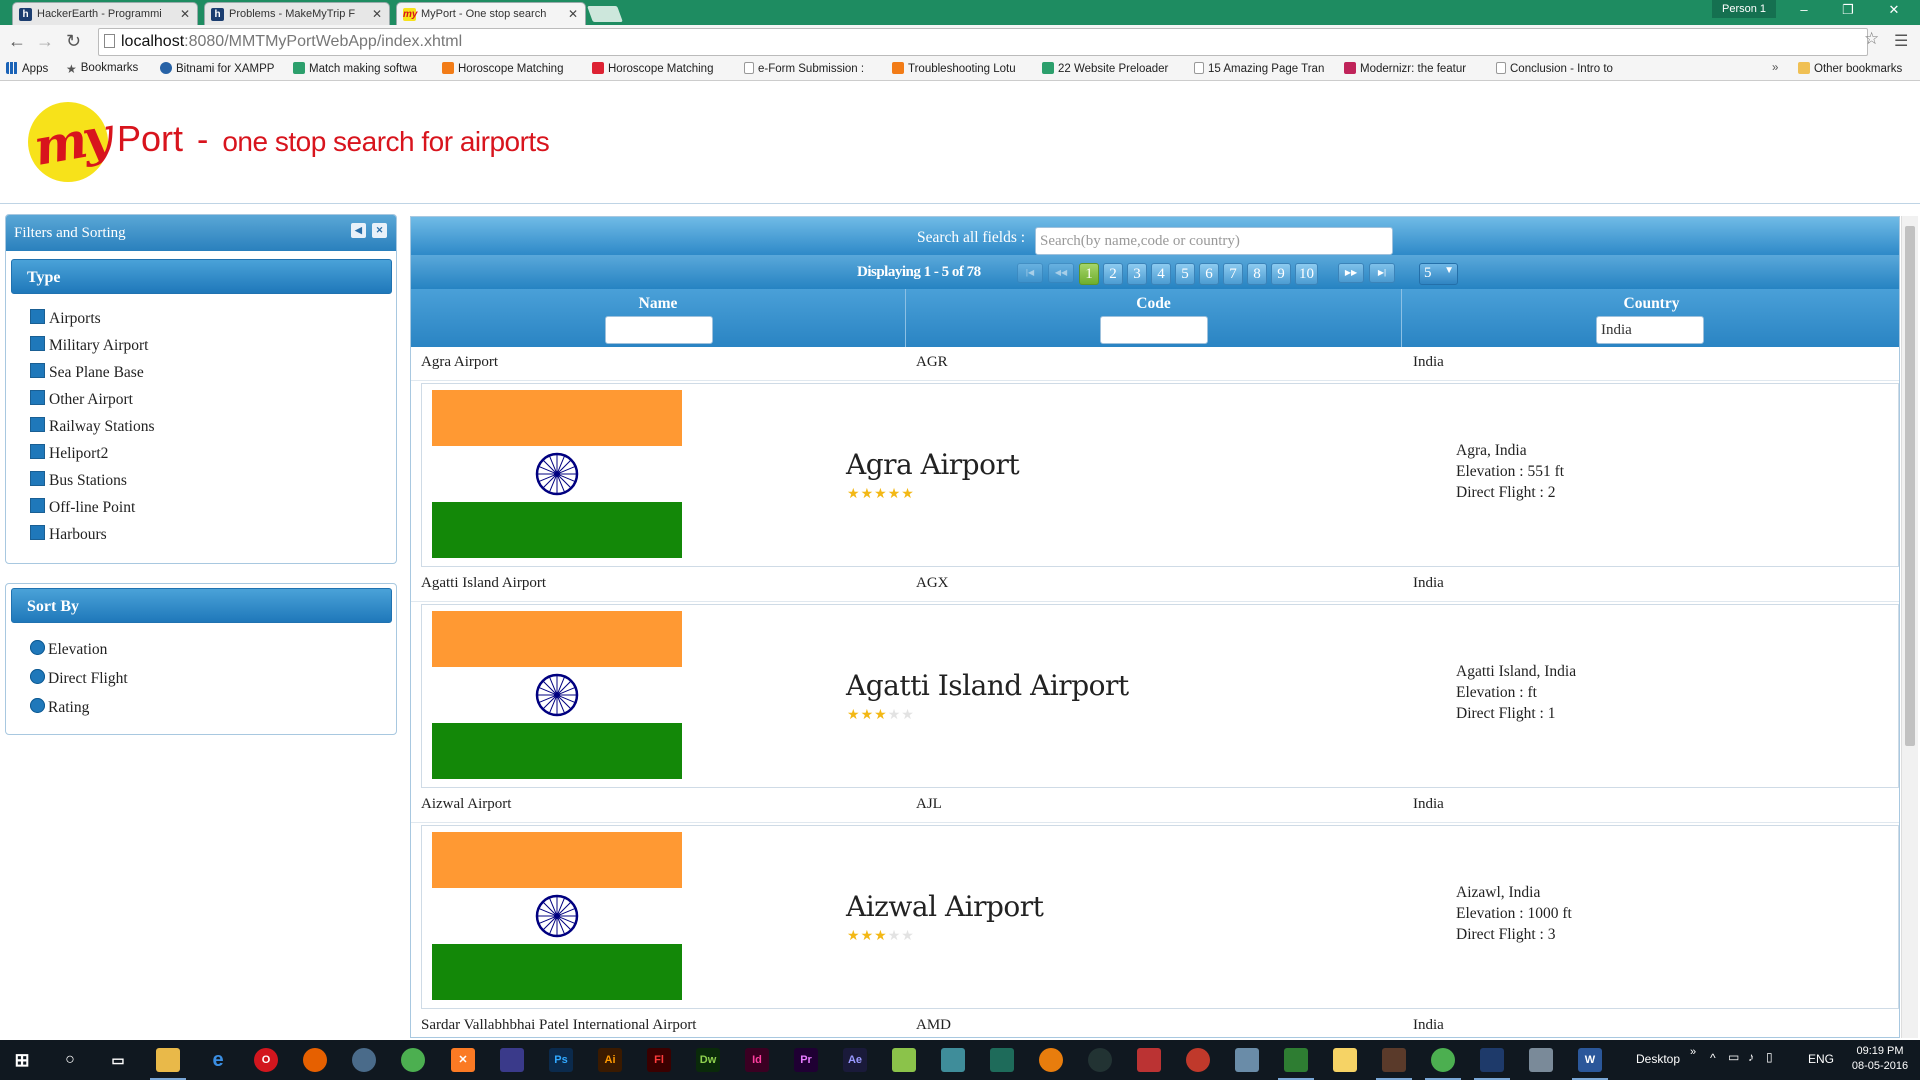  What do you see at coordinates (105, 13) in the screenshot?
I see `browser-tab-hackerearth: h HackerEarth - Programmi ✕` at bounding box center [105, 13].